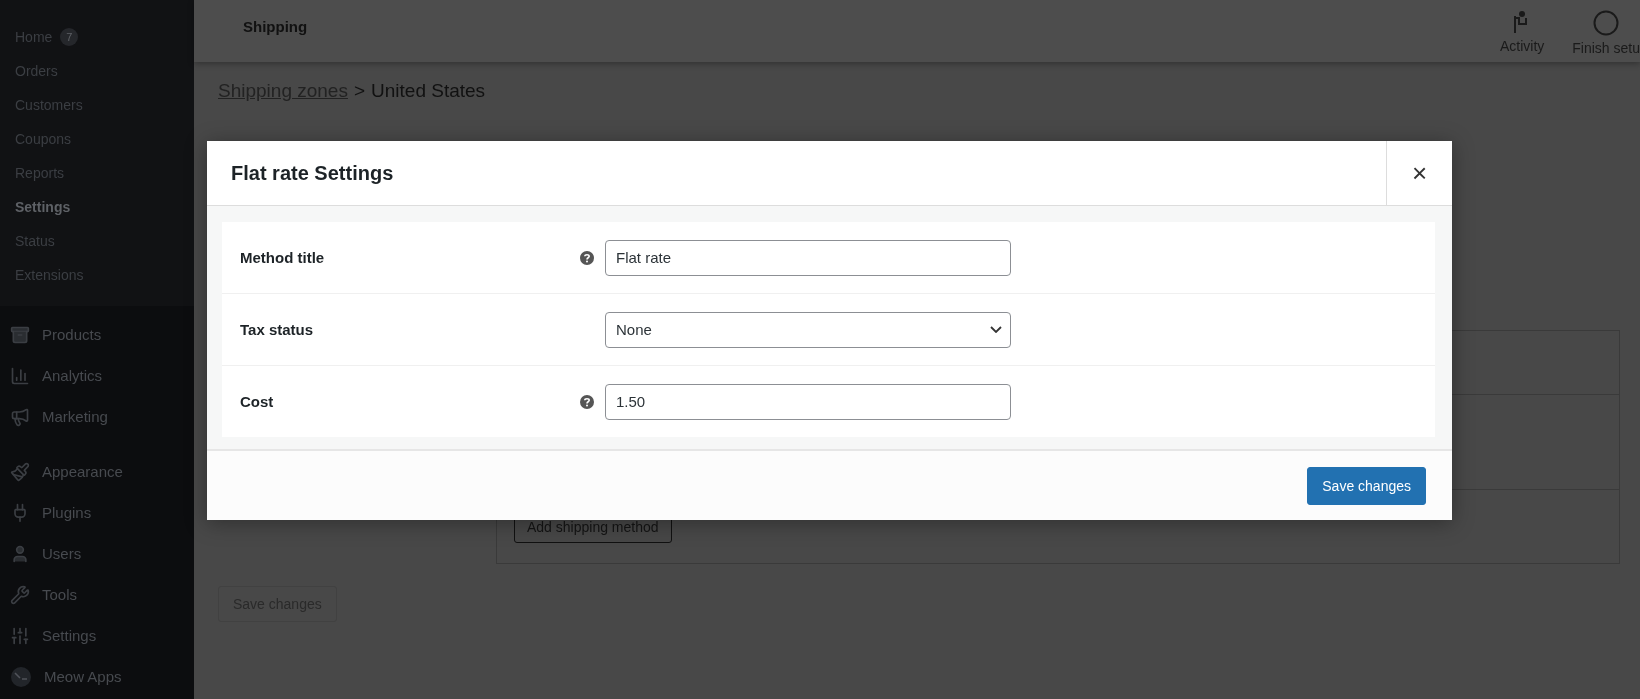  Describe the element at coordinates (20, 334) in the screenshot. I see `box-icon` at that location.